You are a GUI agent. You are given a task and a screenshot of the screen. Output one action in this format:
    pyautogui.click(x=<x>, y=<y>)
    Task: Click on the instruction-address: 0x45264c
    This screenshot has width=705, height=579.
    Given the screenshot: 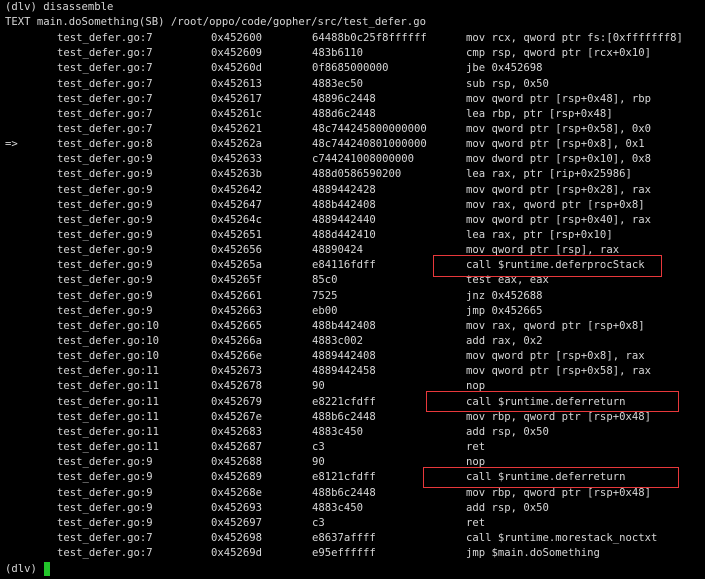 What is the action you would take?
    pyautogui.click(x=237, y=219)
    